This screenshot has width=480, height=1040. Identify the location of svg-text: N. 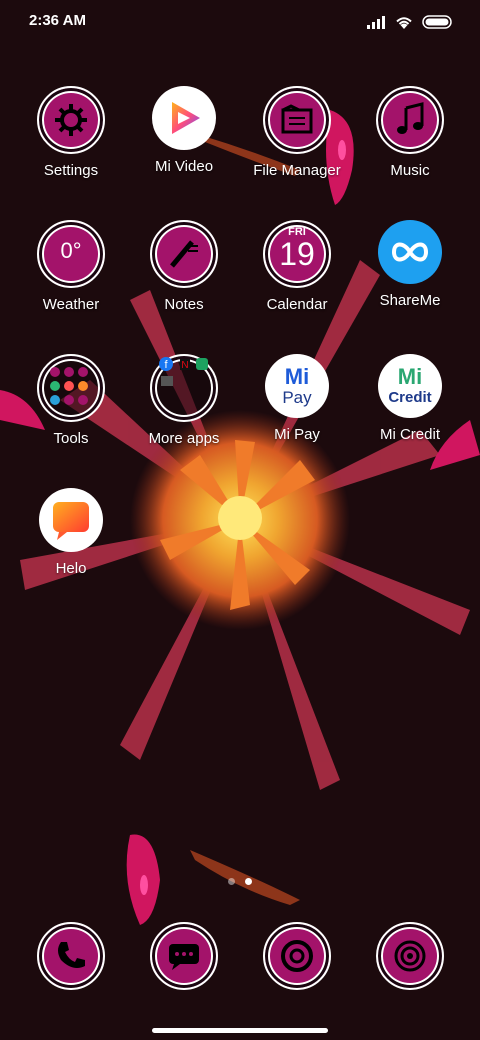
(184, 365).